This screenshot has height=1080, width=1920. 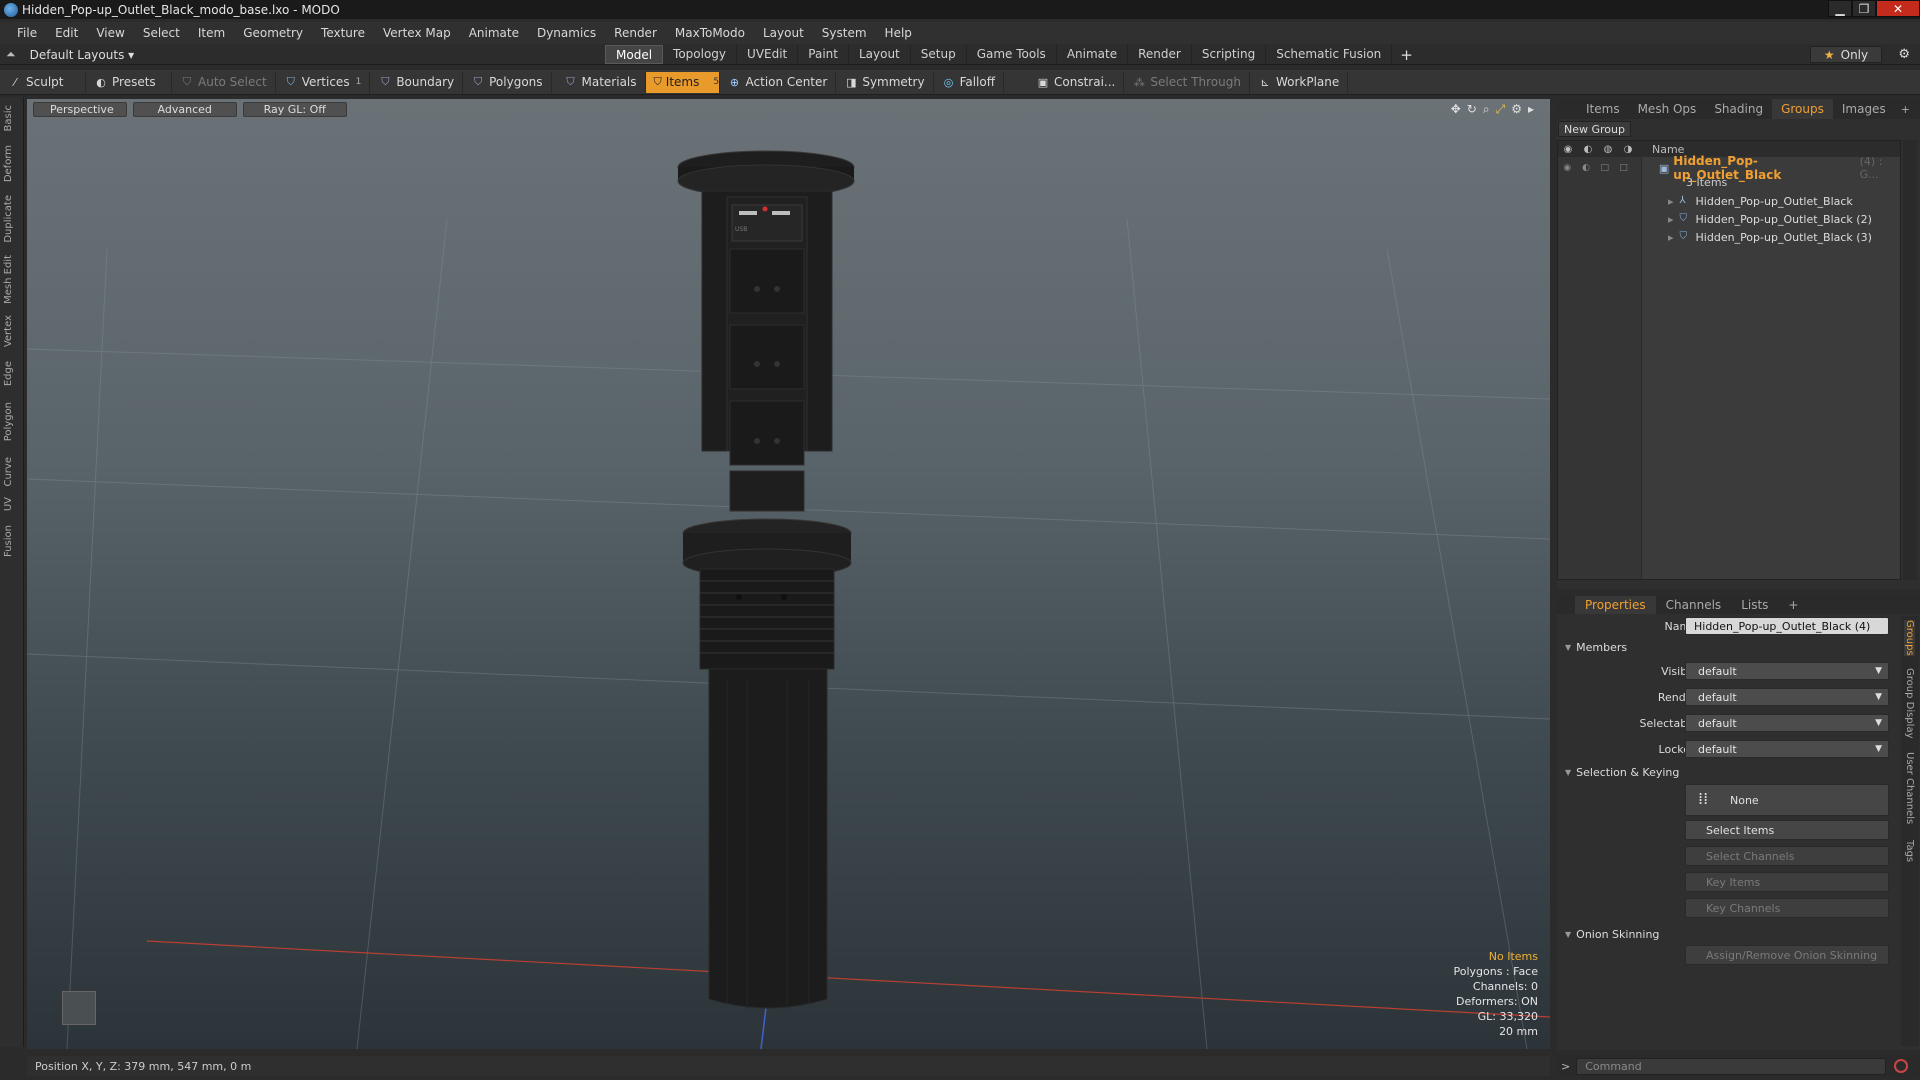 What do you see at coordinates (634, 54) in the screenshot?
I see `tab-model: Model` at bounding box center [634, 54].